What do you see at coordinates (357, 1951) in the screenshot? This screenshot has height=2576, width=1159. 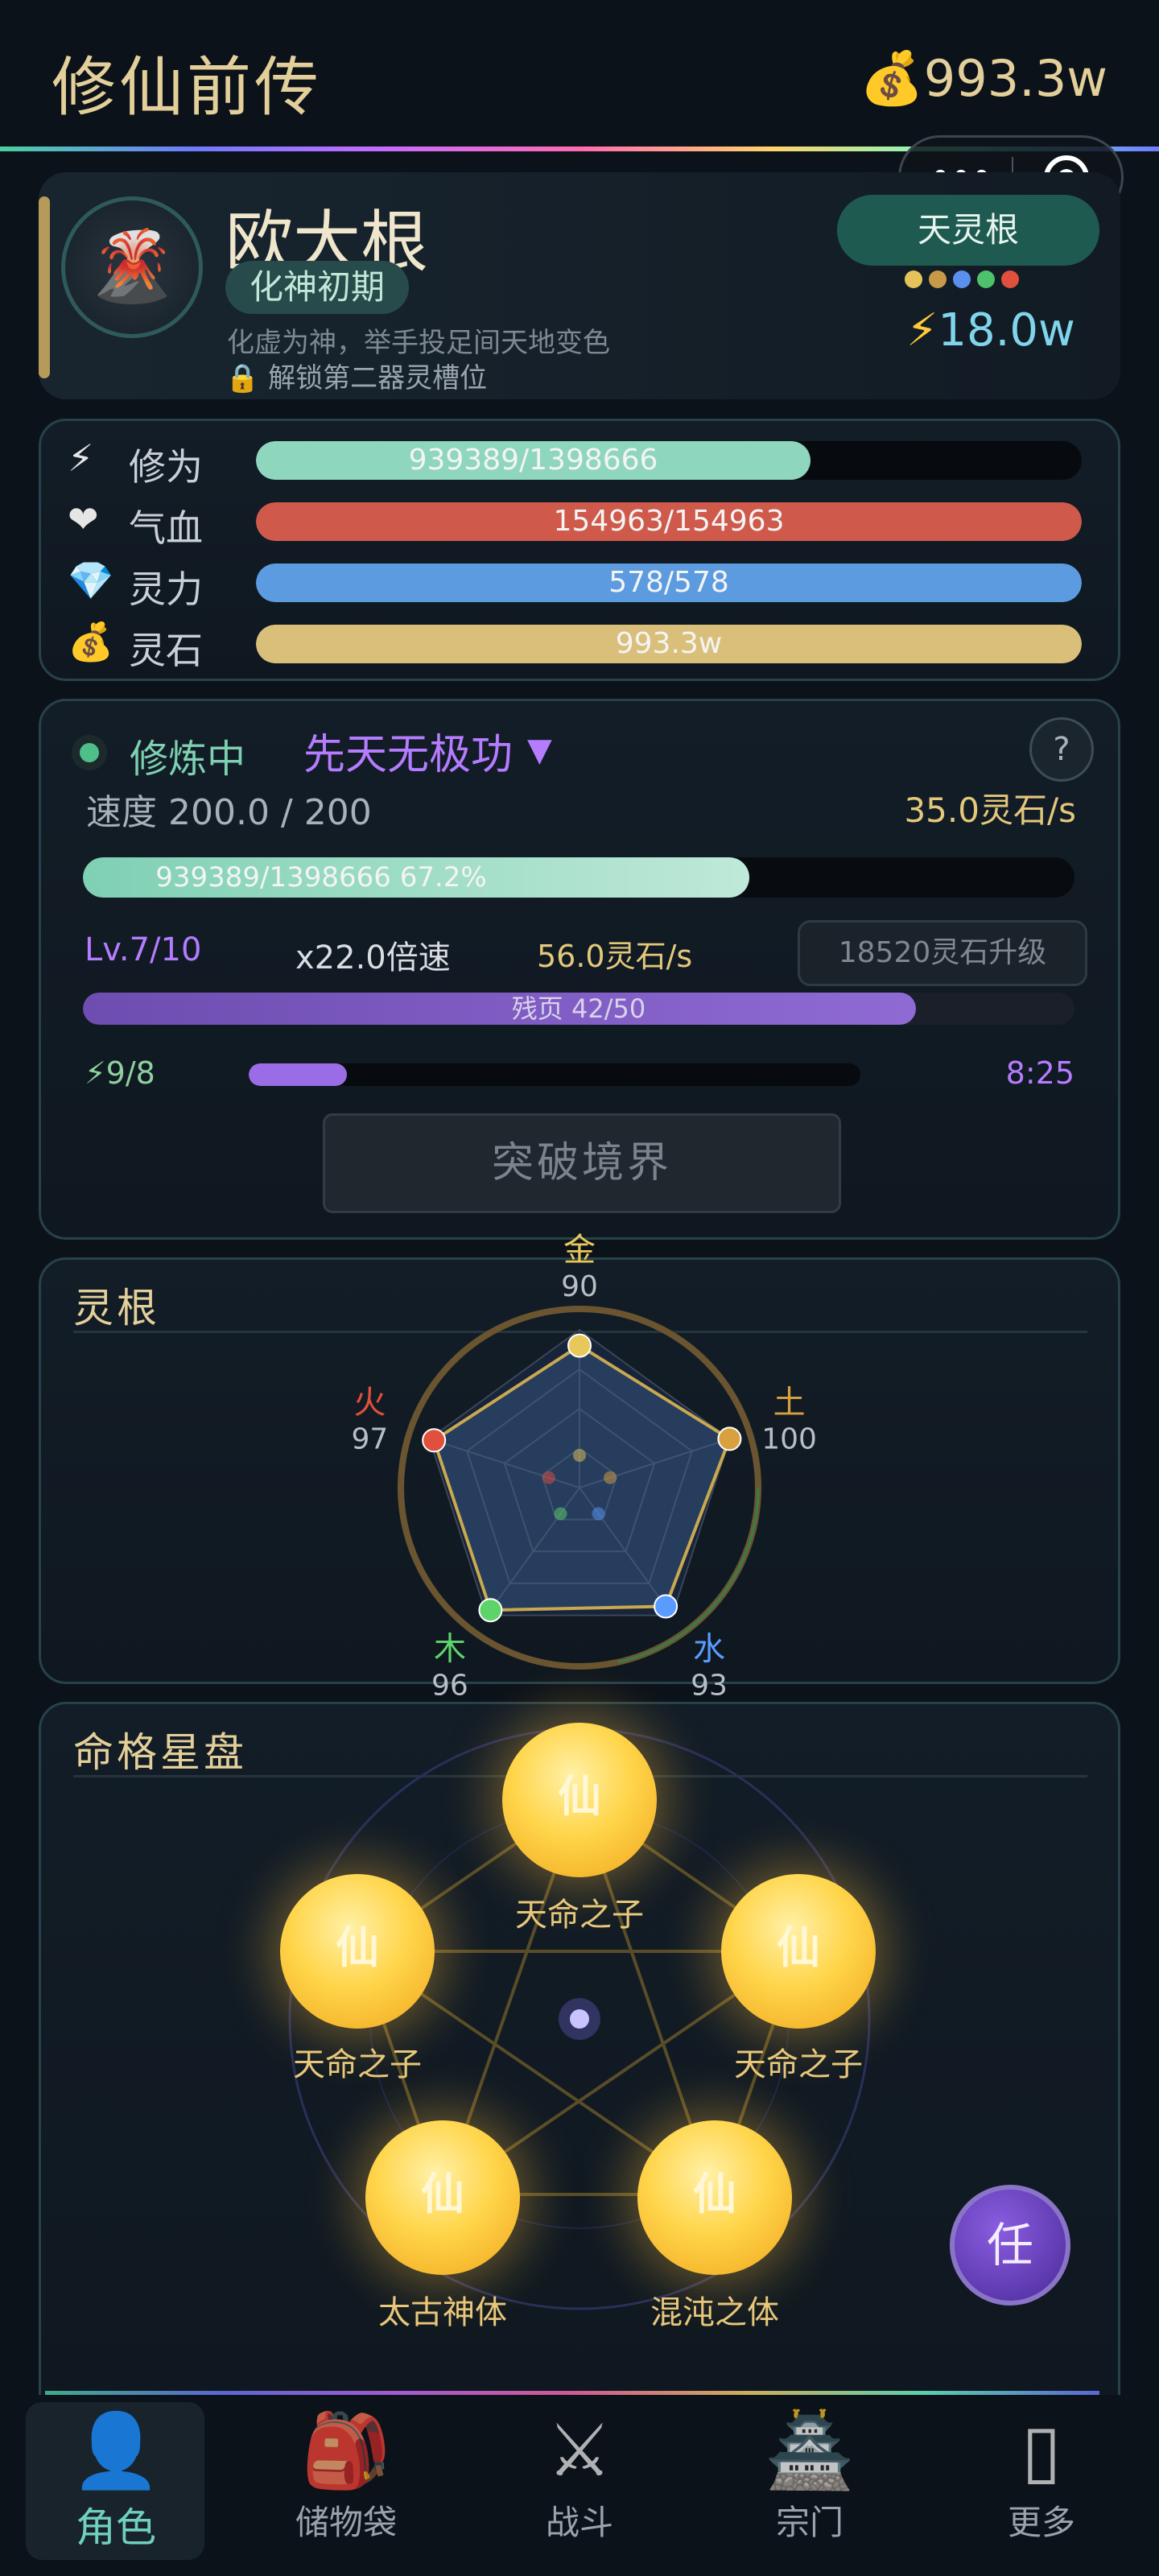 I see `fate-orb-2: 仙` at bounding box center [357, 1951].